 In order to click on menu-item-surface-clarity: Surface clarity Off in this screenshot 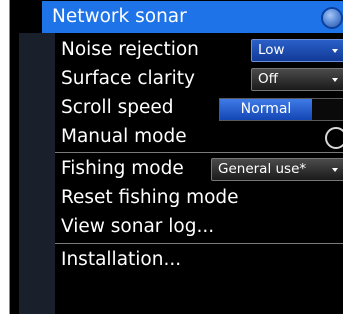, I will do `click(181, 78)`.